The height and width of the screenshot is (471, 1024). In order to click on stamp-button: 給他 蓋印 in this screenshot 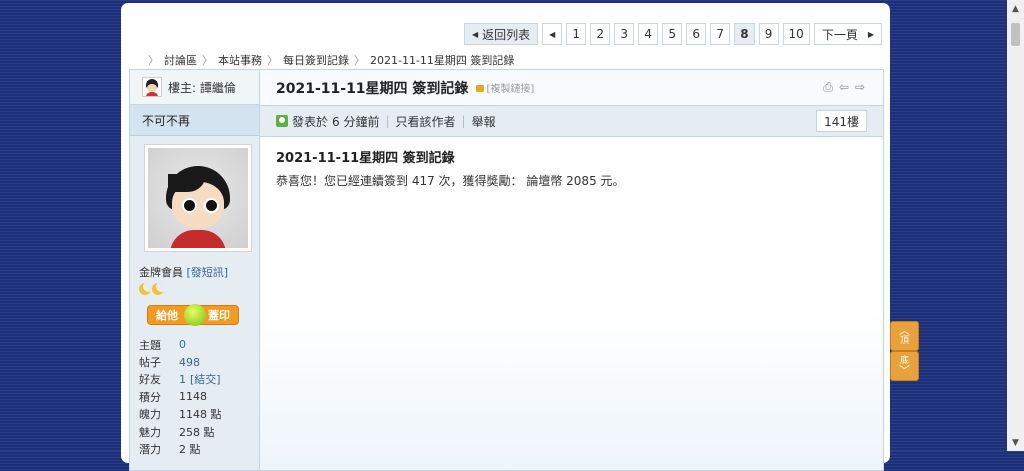, I will do `click(193, 315)`.